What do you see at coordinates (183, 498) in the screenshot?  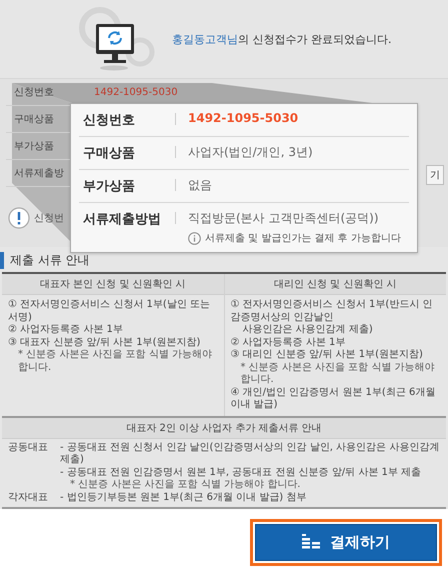 I see `document-item: - 법인등기부등본 원본 1부(최근 6개월 이내 발급) 첨부` at bounding box center [183, 498].